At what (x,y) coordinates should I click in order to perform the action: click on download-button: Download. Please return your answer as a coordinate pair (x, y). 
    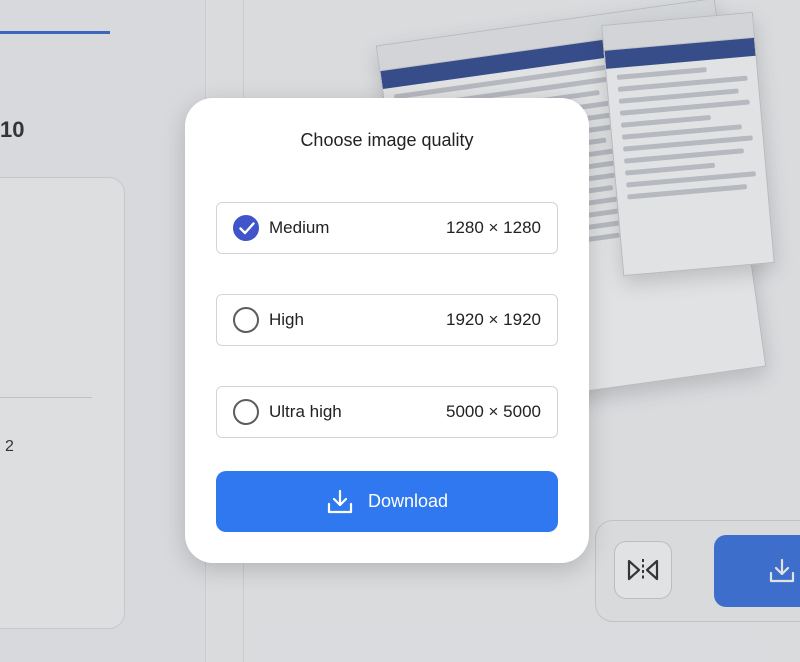
    Looking at the image, I should click on (387, 501).